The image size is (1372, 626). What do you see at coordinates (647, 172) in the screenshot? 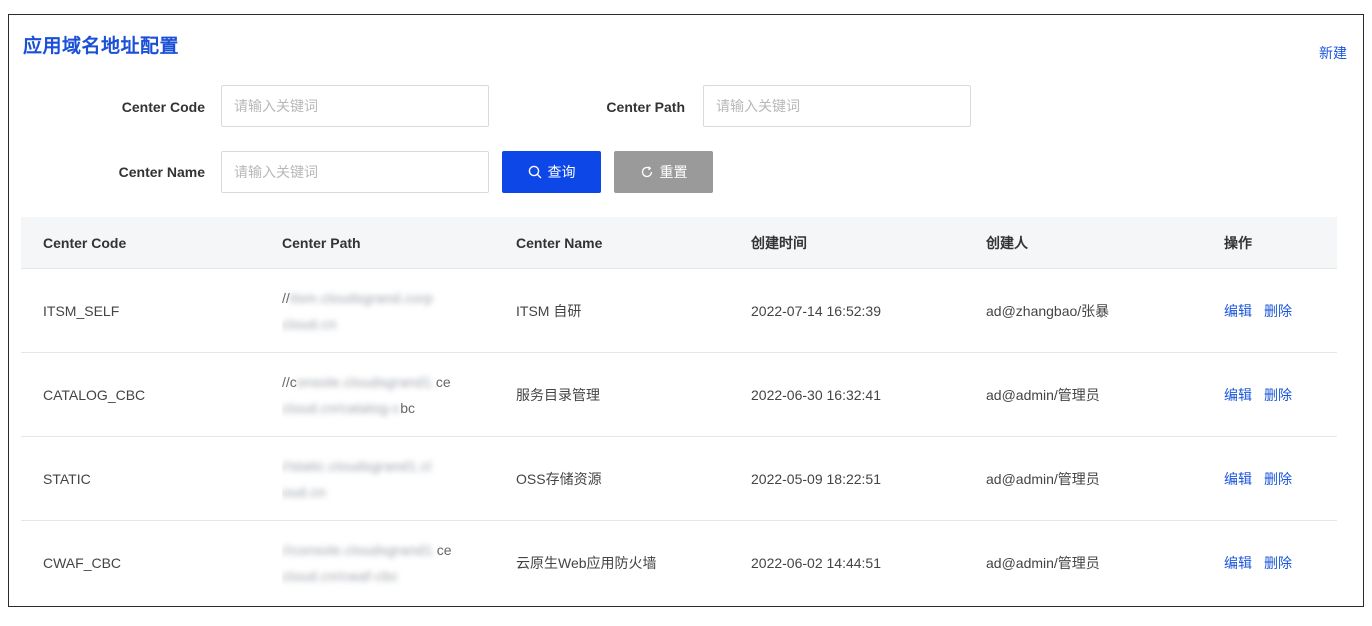
I see `refresh-icon` at bounding box center [647, 172].